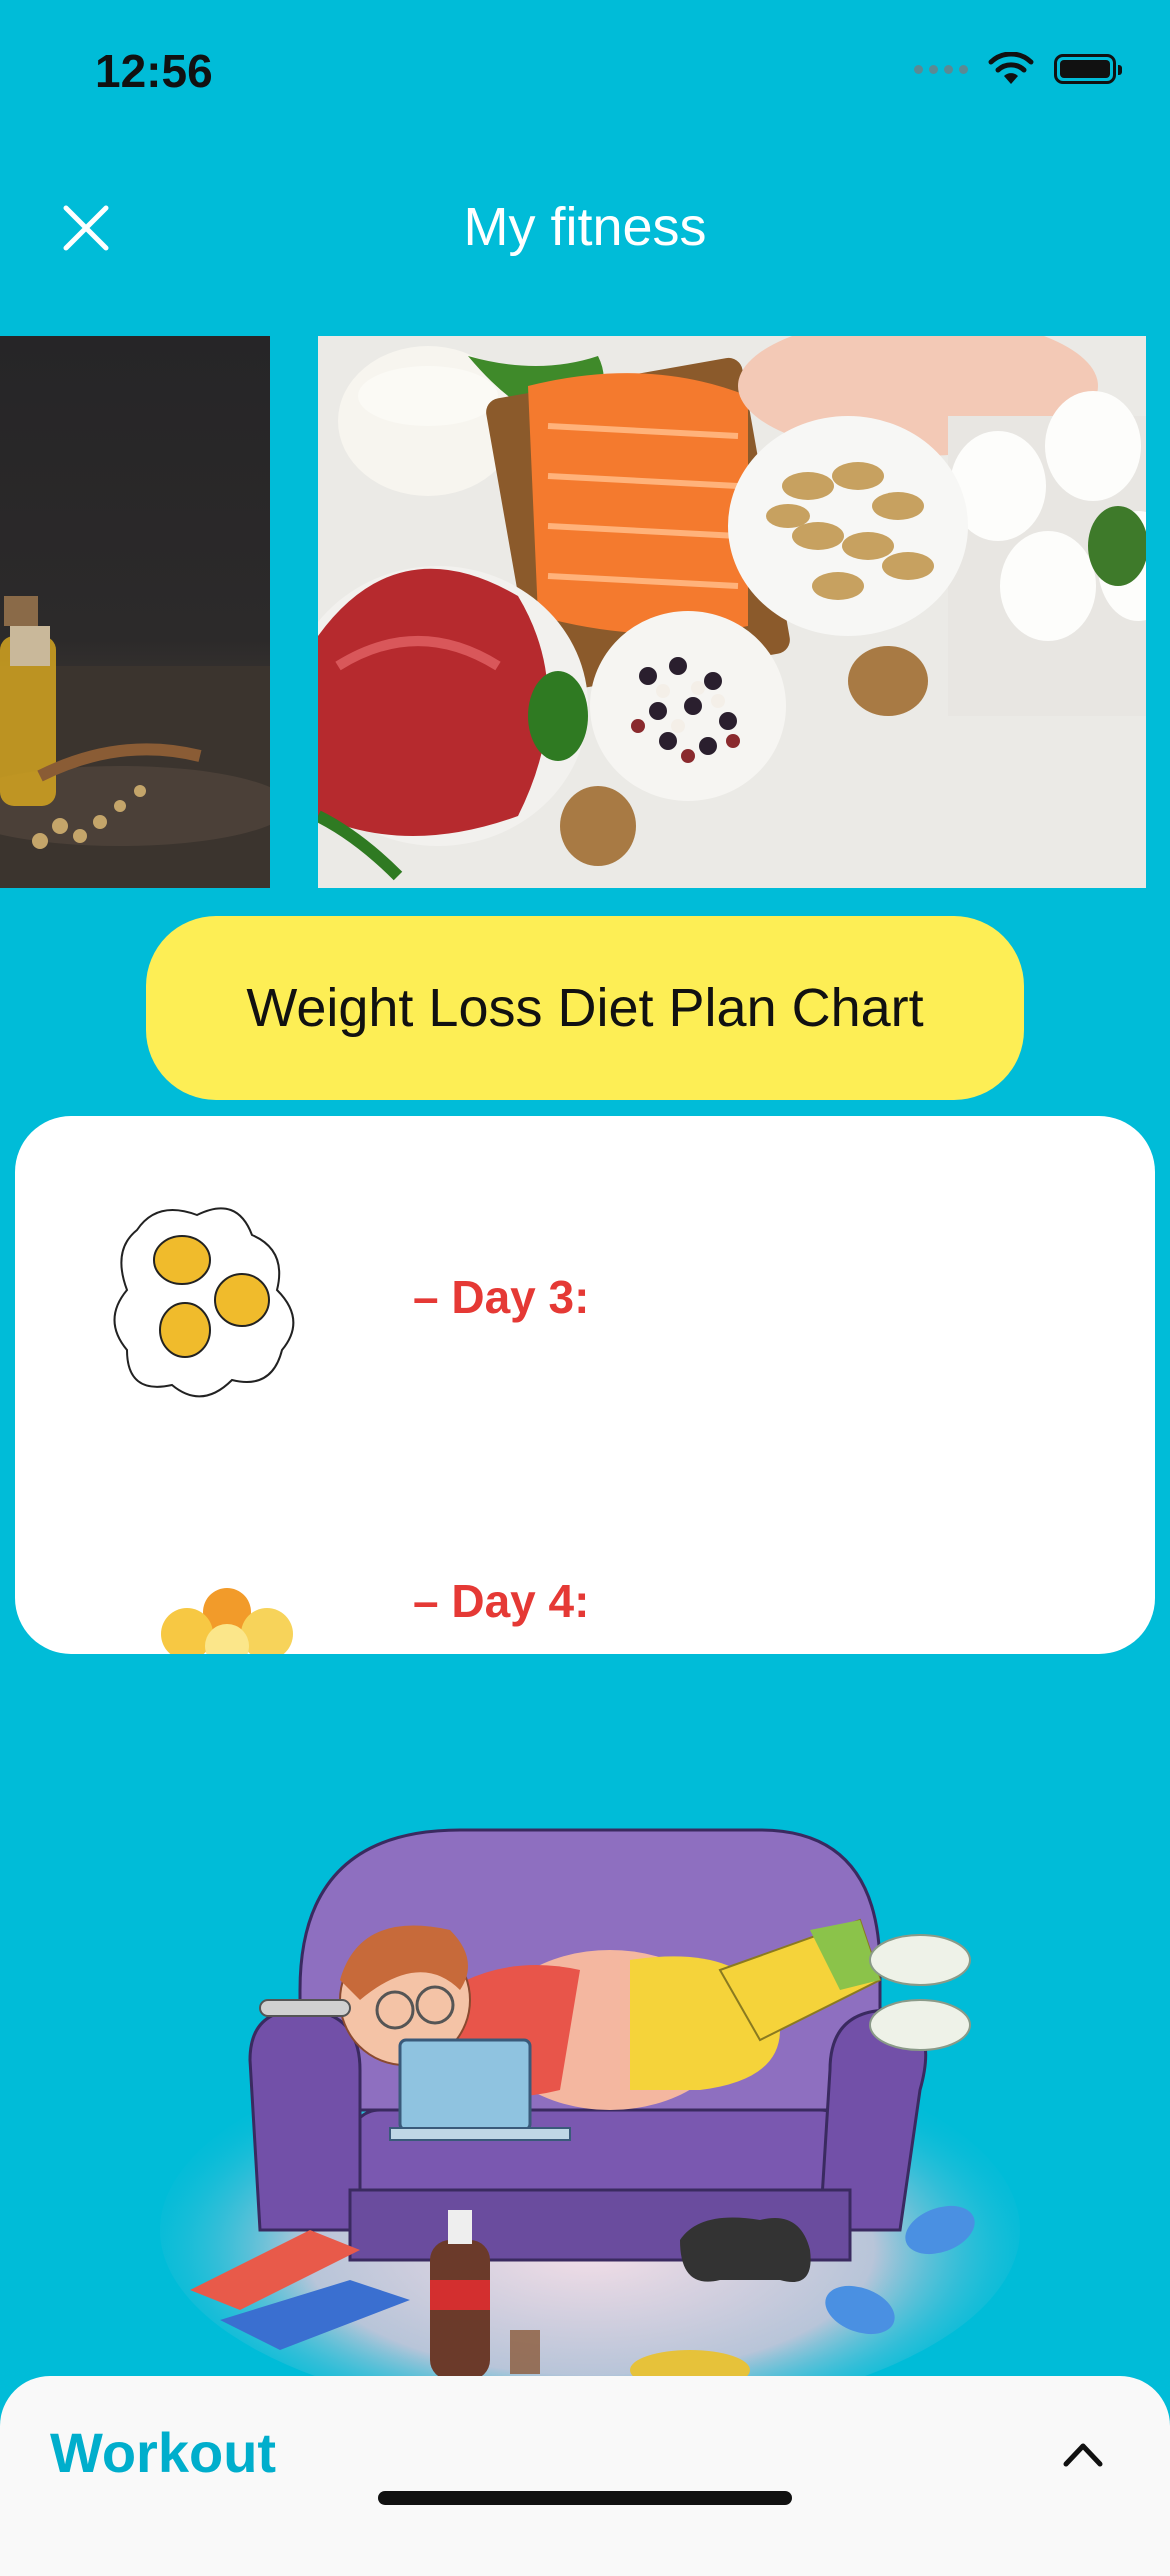 This screenshot has width=1170, height=2576. Describe the element at coordinates (585, 2476) in the screenshot. I see `workout-bottom-sheet: Workout` at that location.